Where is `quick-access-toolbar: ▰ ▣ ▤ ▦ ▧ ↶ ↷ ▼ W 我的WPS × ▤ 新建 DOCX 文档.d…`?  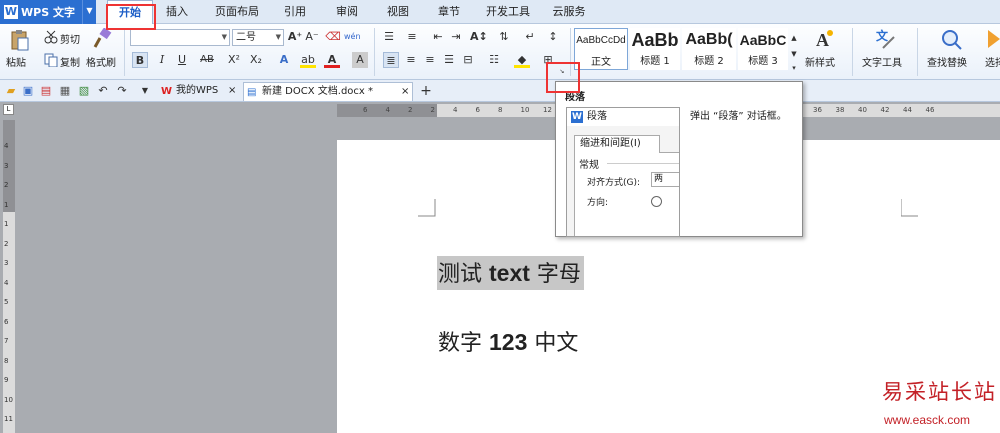 quick-access-toolbar: ▰ ▣ ▤ ▦ ▧ ↶ ↷ ▼ W 我的WPS × ▤ 新建 DOCX 文档.d… is located at coordinates (500, 91).